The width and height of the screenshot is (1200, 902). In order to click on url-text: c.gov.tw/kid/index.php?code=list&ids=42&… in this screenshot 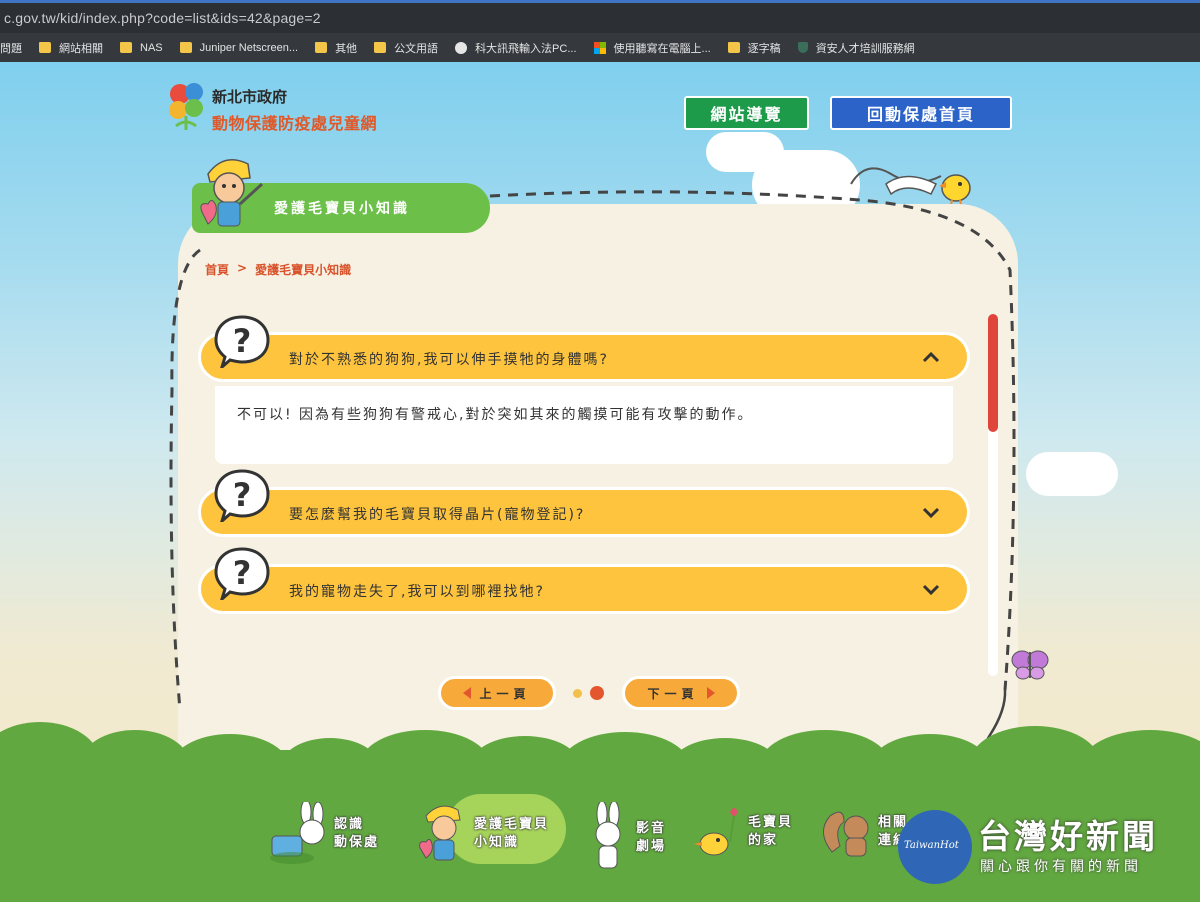, I will do `click(162, 18)`.